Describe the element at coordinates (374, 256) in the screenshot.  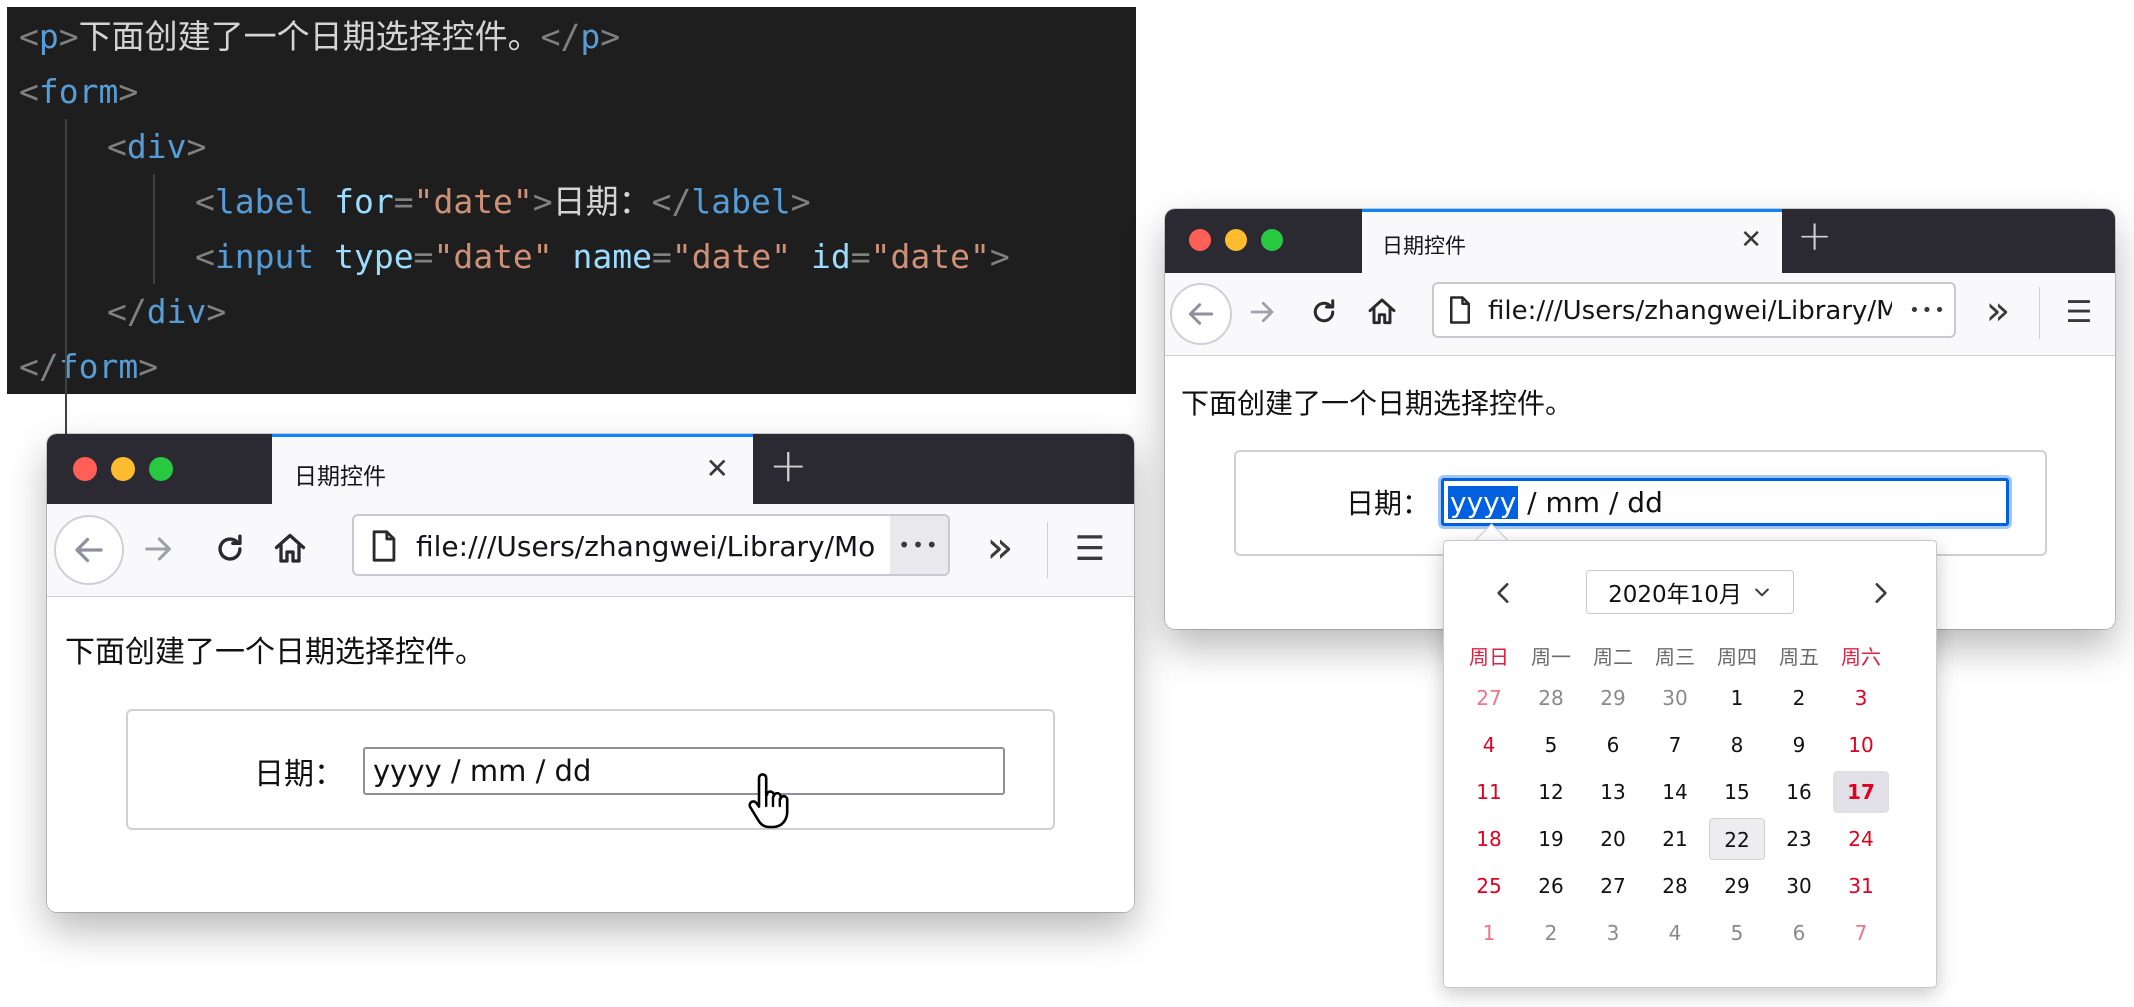
I see `code-token: type` at that location.